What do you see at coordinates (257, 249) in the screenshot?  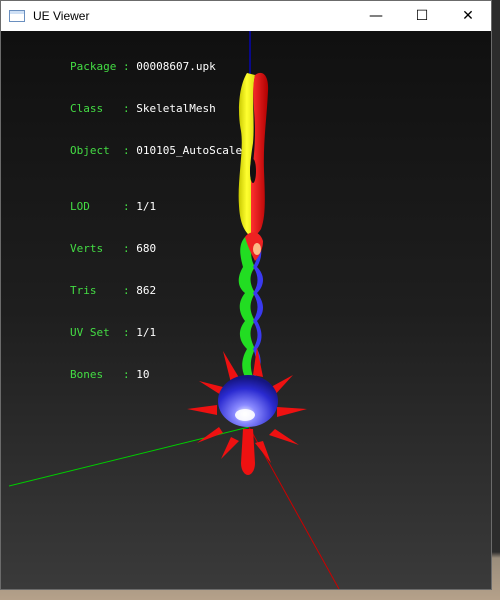 I see `shaft-highlight` at bounding box center [257, 249].